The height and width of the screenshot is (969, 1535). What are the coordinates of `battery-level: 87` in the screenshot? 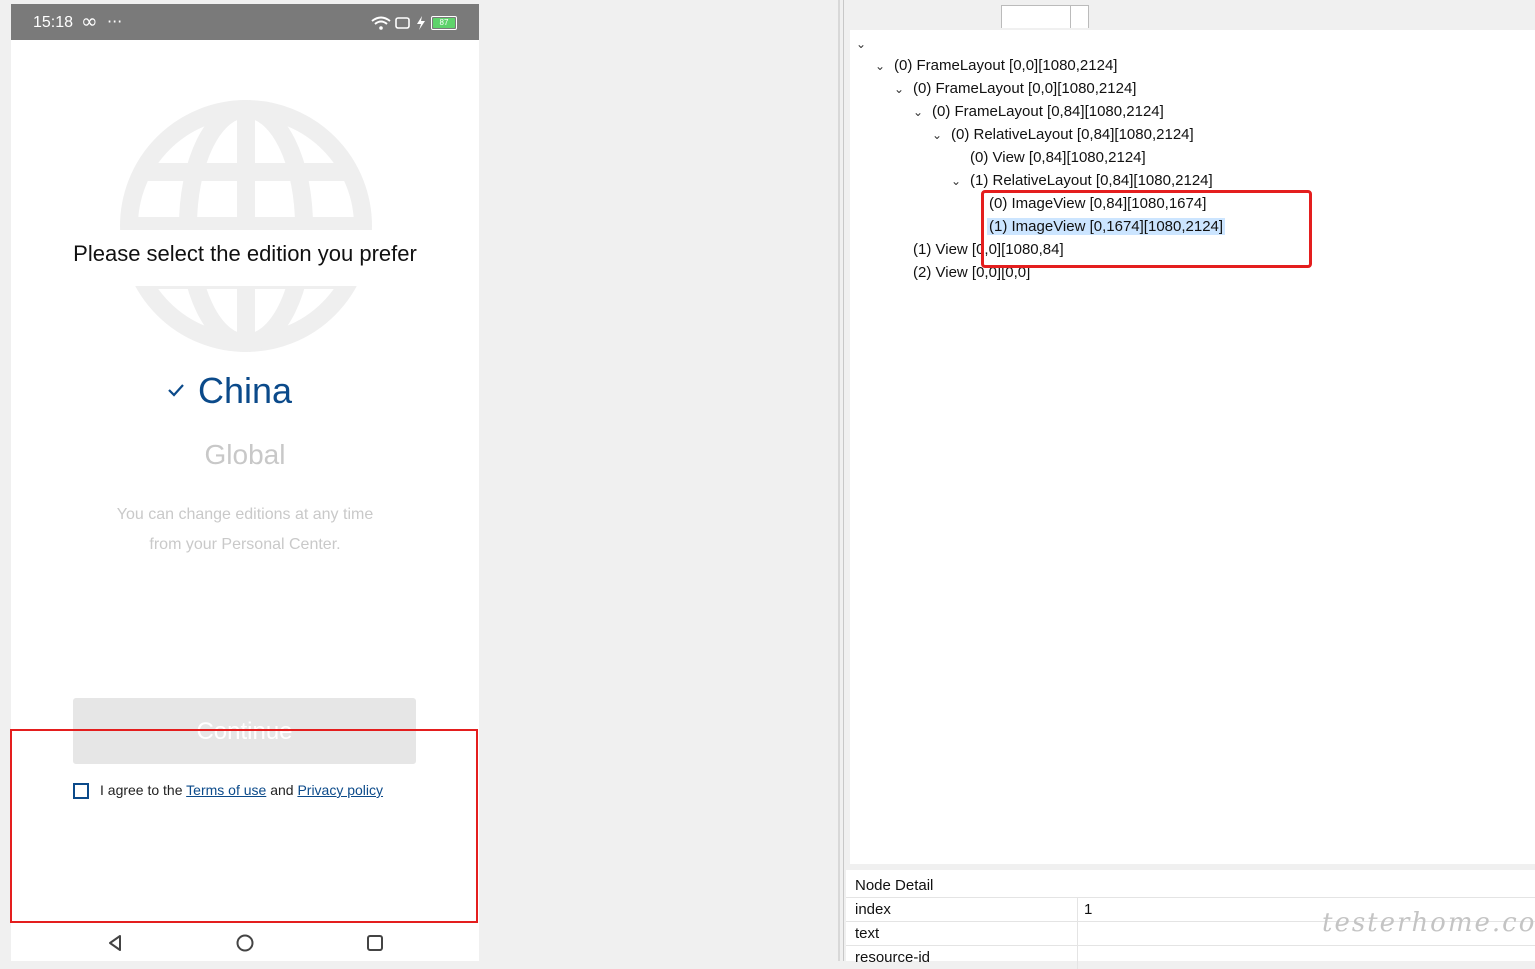 It's located at (444, 23).